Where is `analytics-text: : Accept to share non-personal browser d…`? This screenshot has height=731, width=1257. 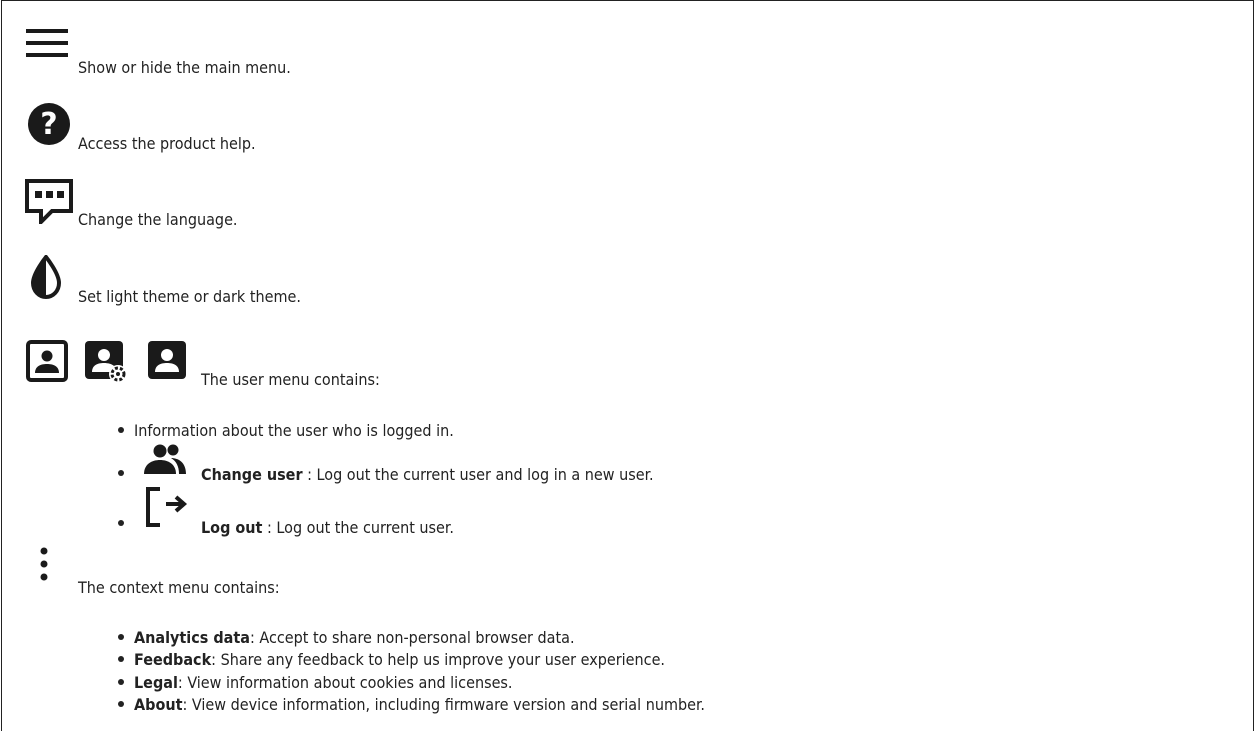
analytics-text: : Accept to share non-personal browser d… is located at coordinates (412, 637).